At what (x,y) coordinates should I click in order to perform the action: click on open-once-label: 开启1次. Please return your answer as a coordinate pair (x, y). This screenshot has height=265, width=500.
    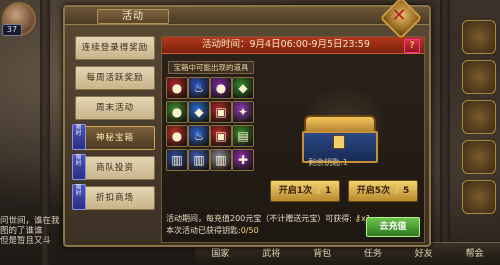
    Looking at the image, I should click on (295, 191).